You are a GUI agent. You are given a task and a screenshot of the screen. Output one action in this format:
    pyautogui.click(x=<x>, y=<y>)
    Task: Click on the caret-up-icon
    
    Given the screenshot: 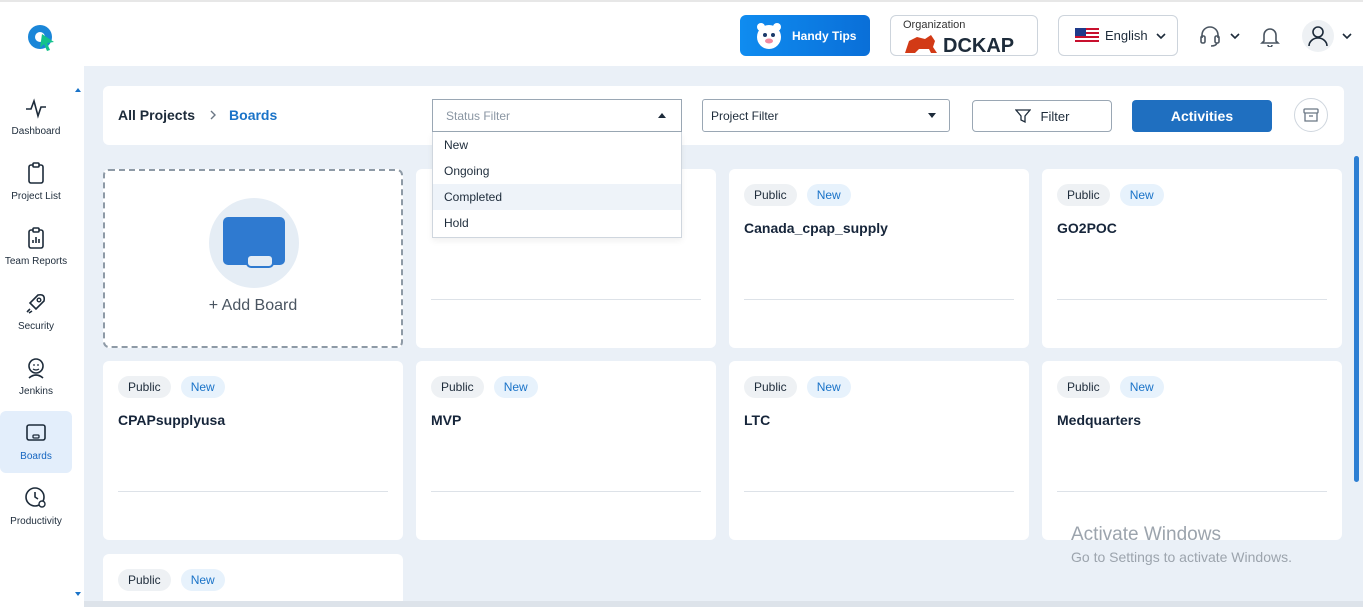 What is the action you would take?
    pyautogui.click(x=662, y=115)
    